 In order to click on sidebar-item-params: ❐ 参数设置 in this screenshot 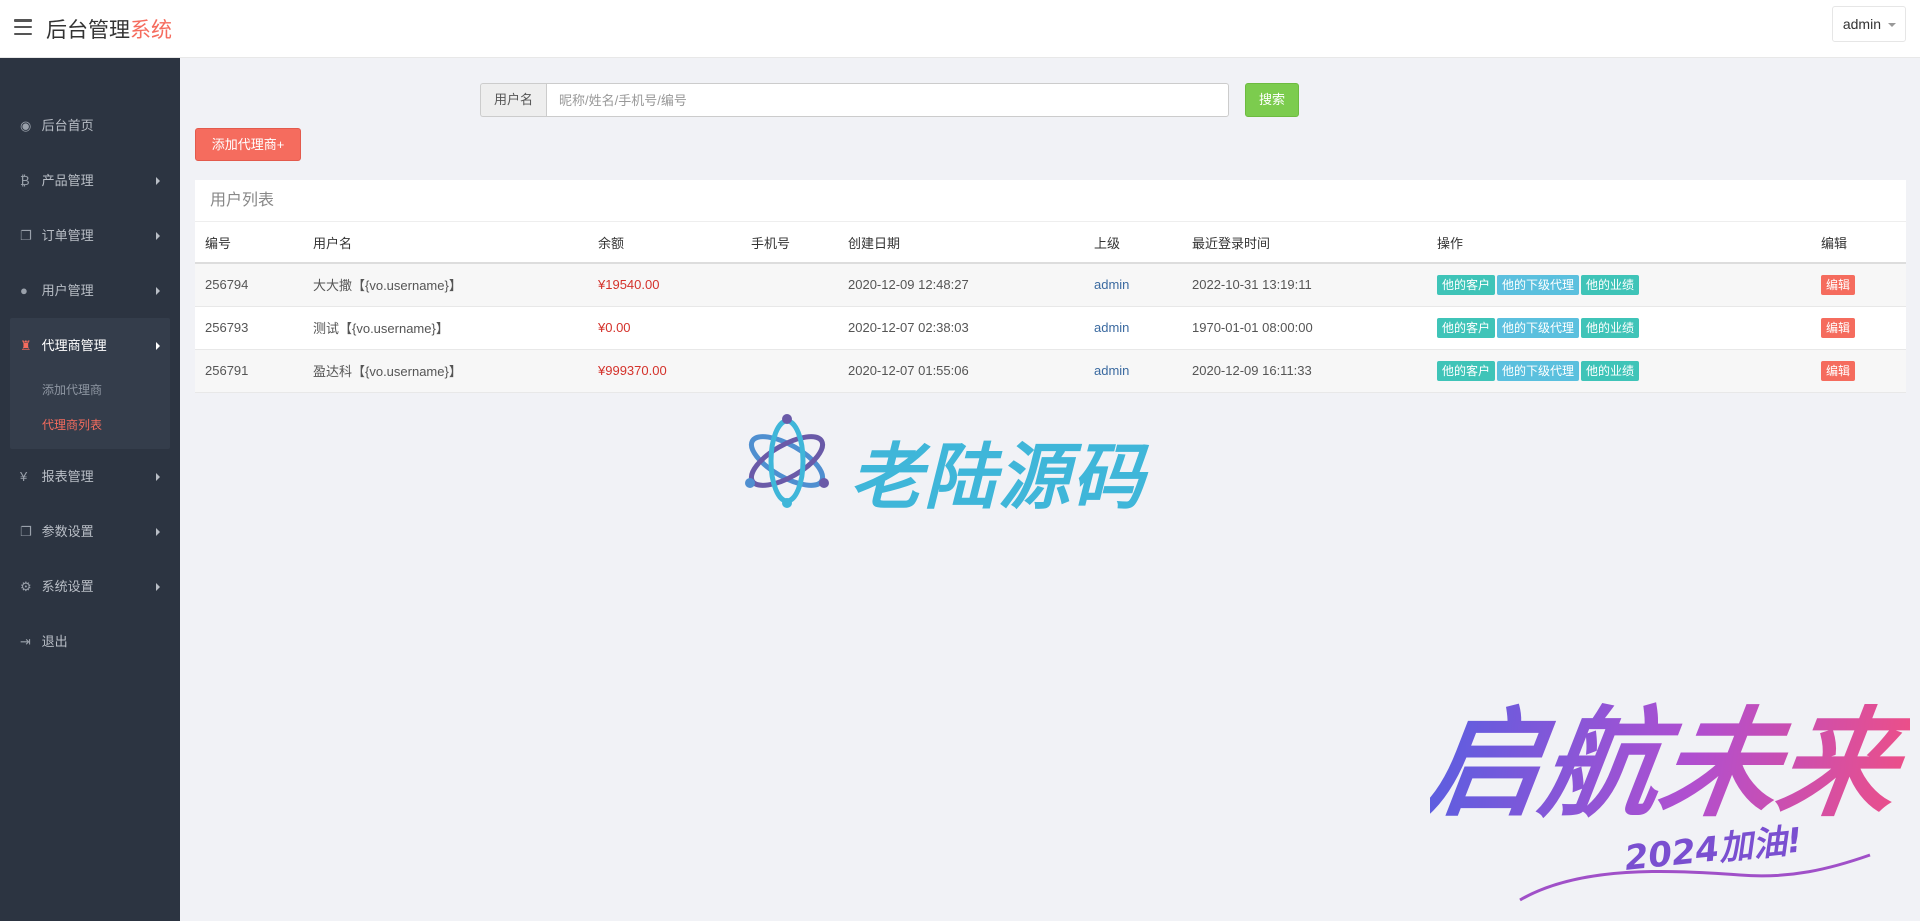, I will do `click(90, 531)`.